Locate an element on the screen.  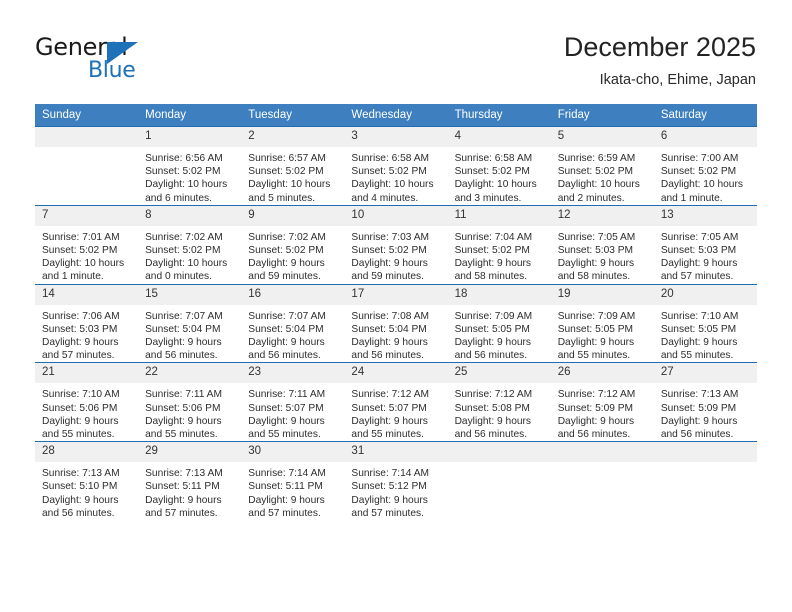
sunset-text: Sunset: 5:06 PM is located at coordinates (80, 408).